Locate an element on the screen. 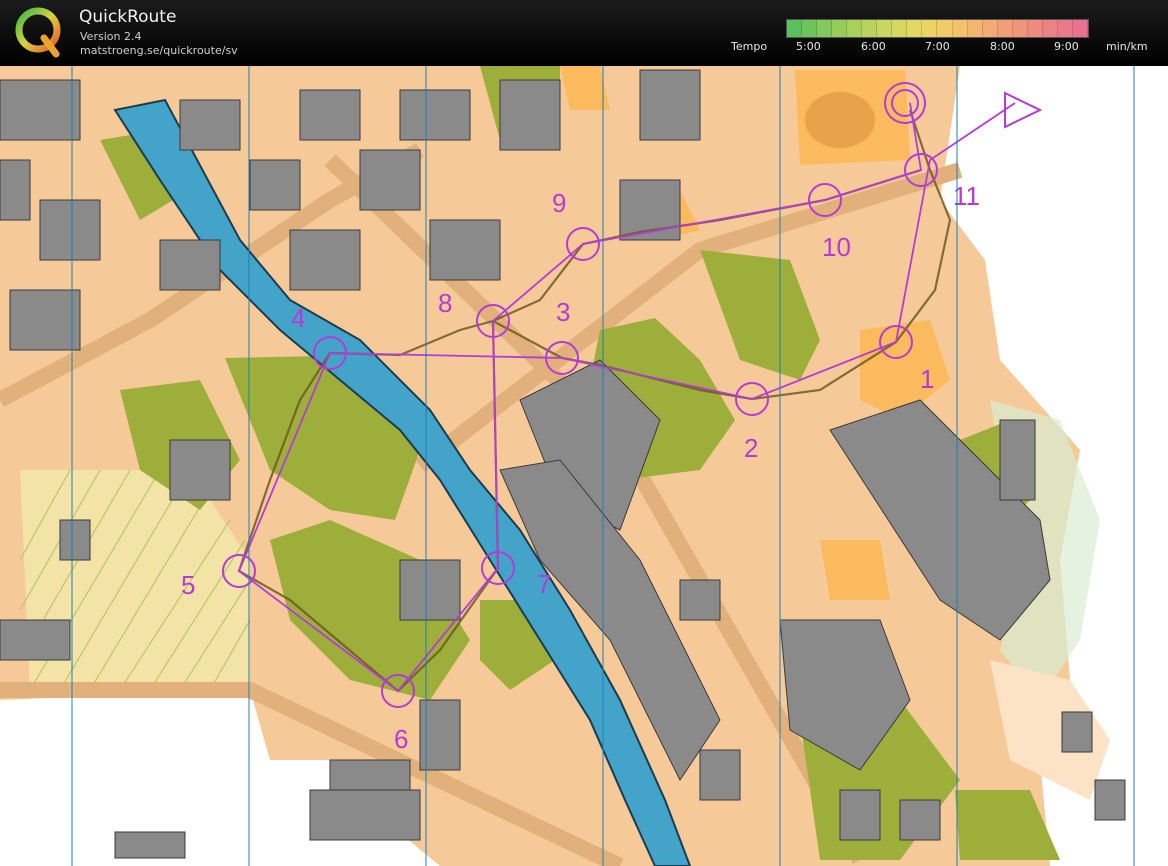 This screenshot has height=866, width=1168. control-number-2: 2 is located at coordinates (751, 448).